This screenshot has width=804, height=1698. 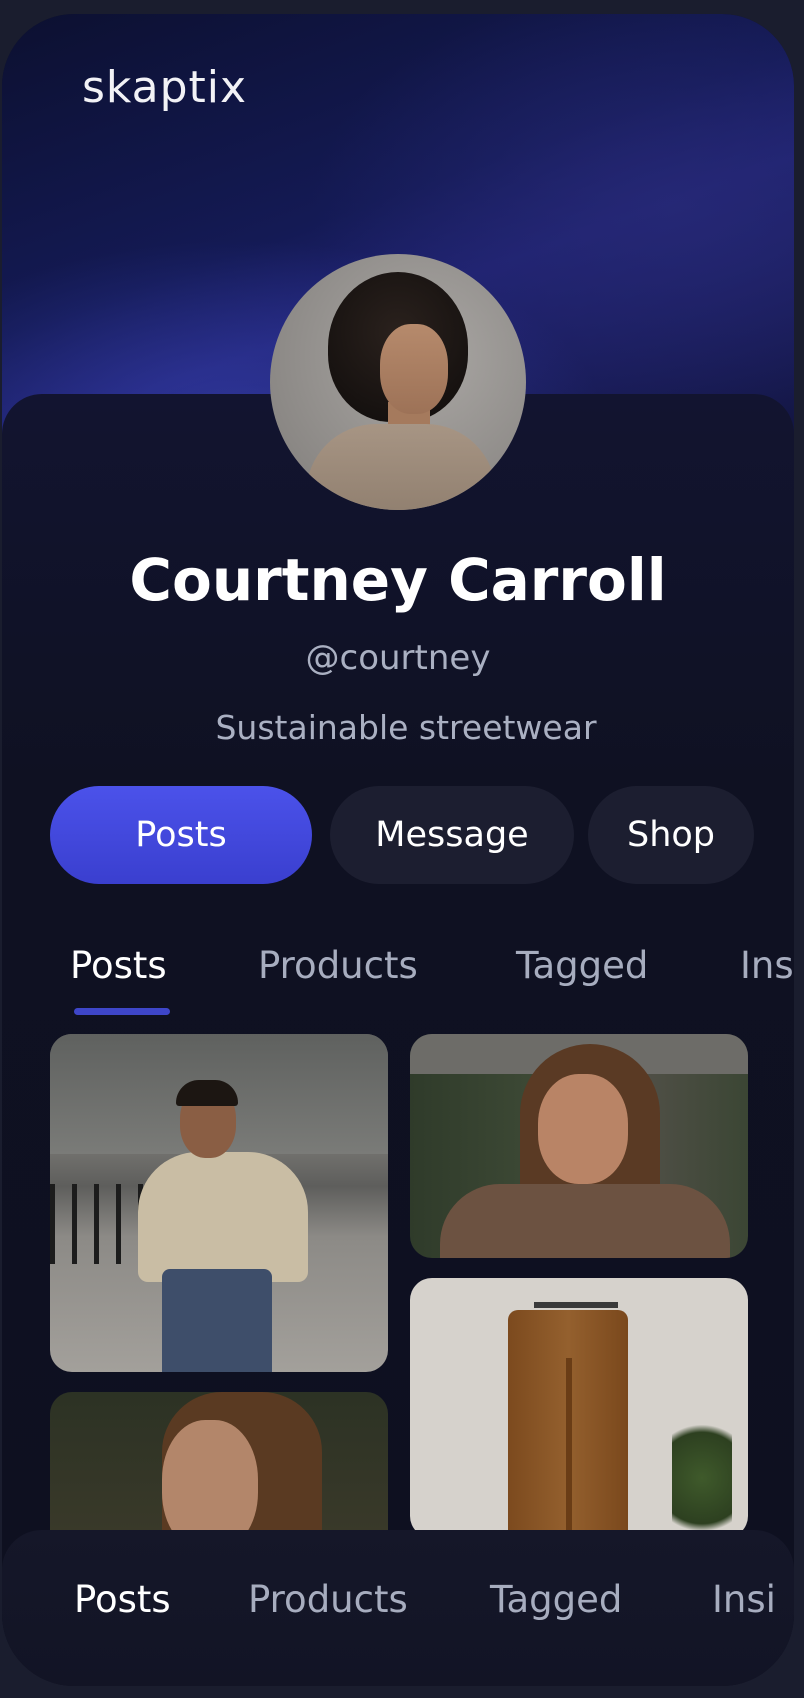 What do you see at coordinates (767, 965) in the screenshot?
I see `tab-insights: Ins` at bounding box center [767, 965].